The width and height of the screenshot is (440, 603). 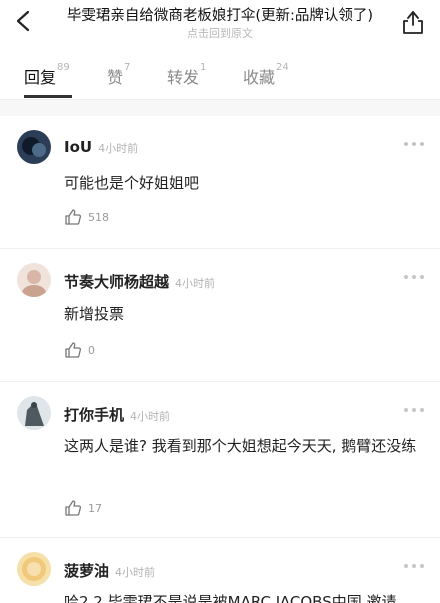 What do you see at coordinates (94, 415) in the screenshot?
I see `author-name: 打你手机` at bounding box center [94, 415].